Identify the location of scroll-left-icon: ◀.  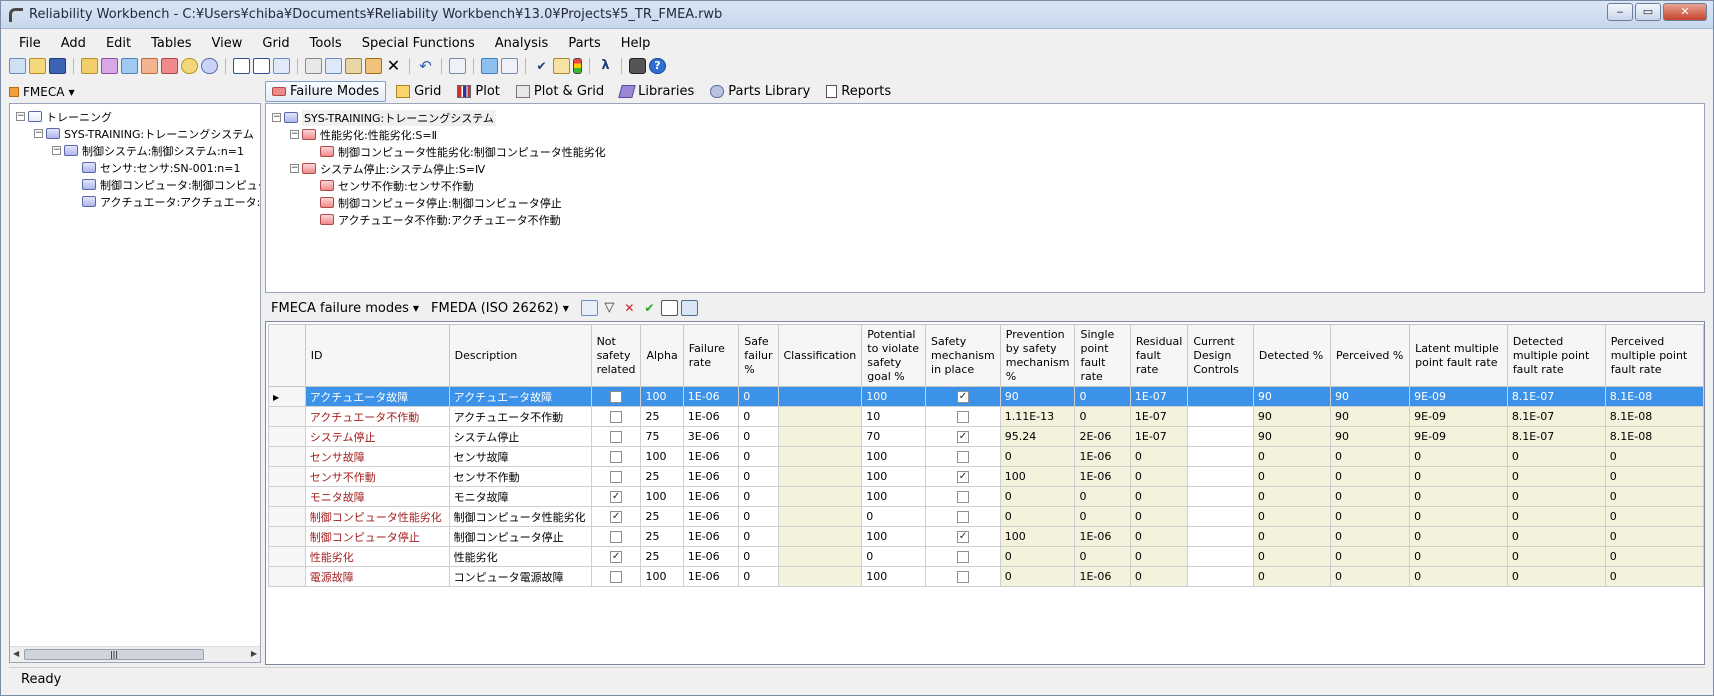
(16, 653).